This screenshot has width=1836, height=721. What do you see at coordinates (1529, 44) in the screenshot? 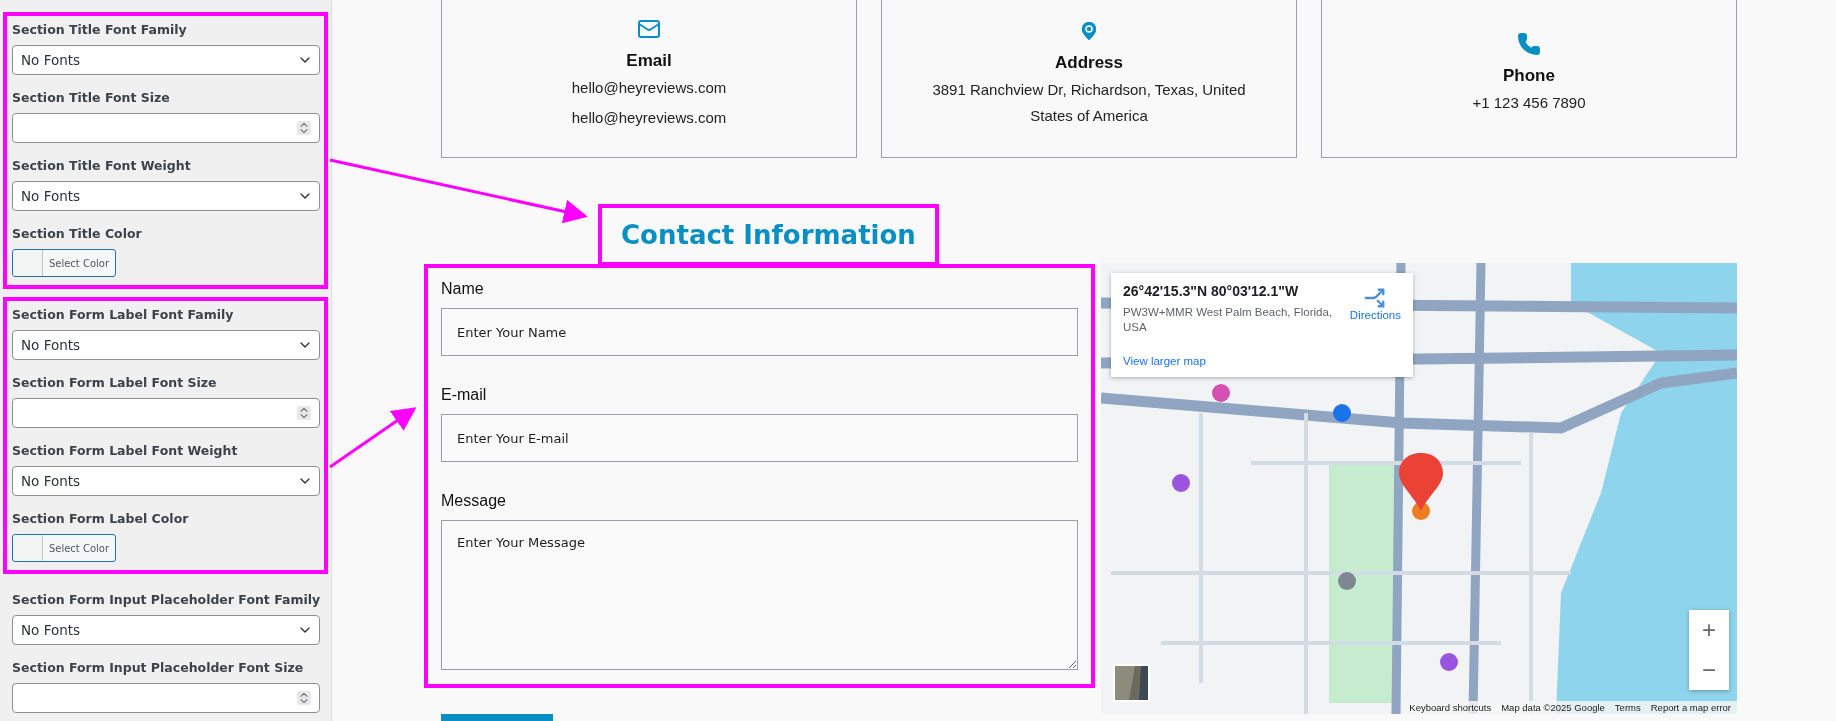
I see `phone-icon` at bounding box center [1529, 44].